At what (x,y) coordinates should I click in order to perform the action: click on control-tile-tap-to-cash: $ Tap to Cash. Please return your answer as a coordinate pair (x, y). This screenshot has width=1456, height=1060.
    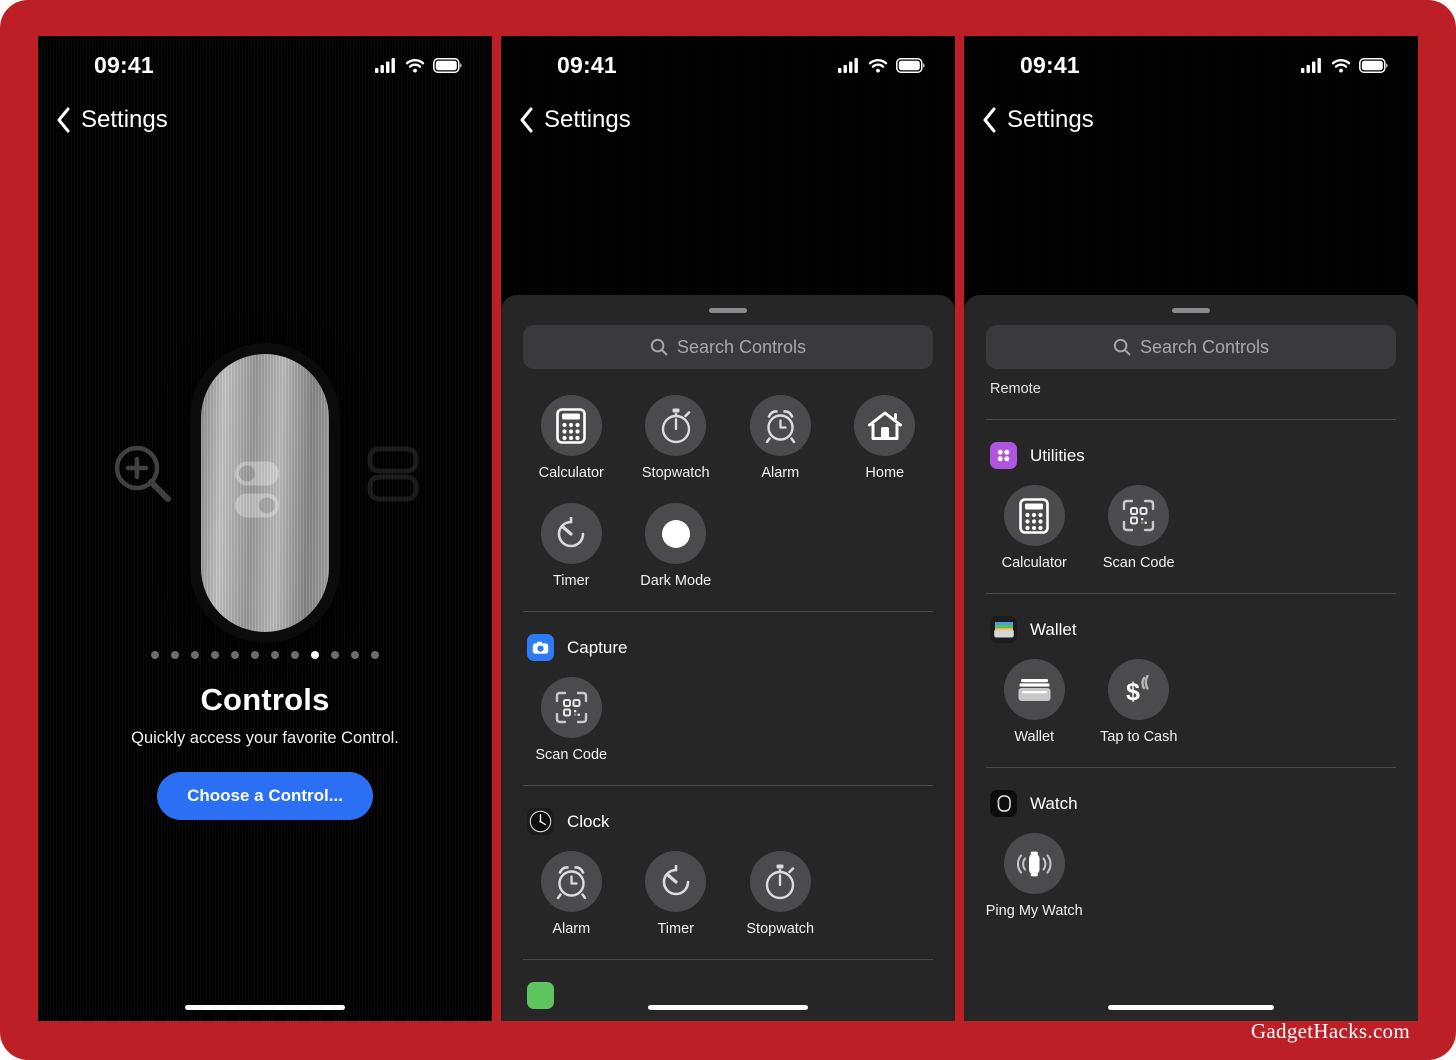
    Looking at the image, I should click on (1139, 694).